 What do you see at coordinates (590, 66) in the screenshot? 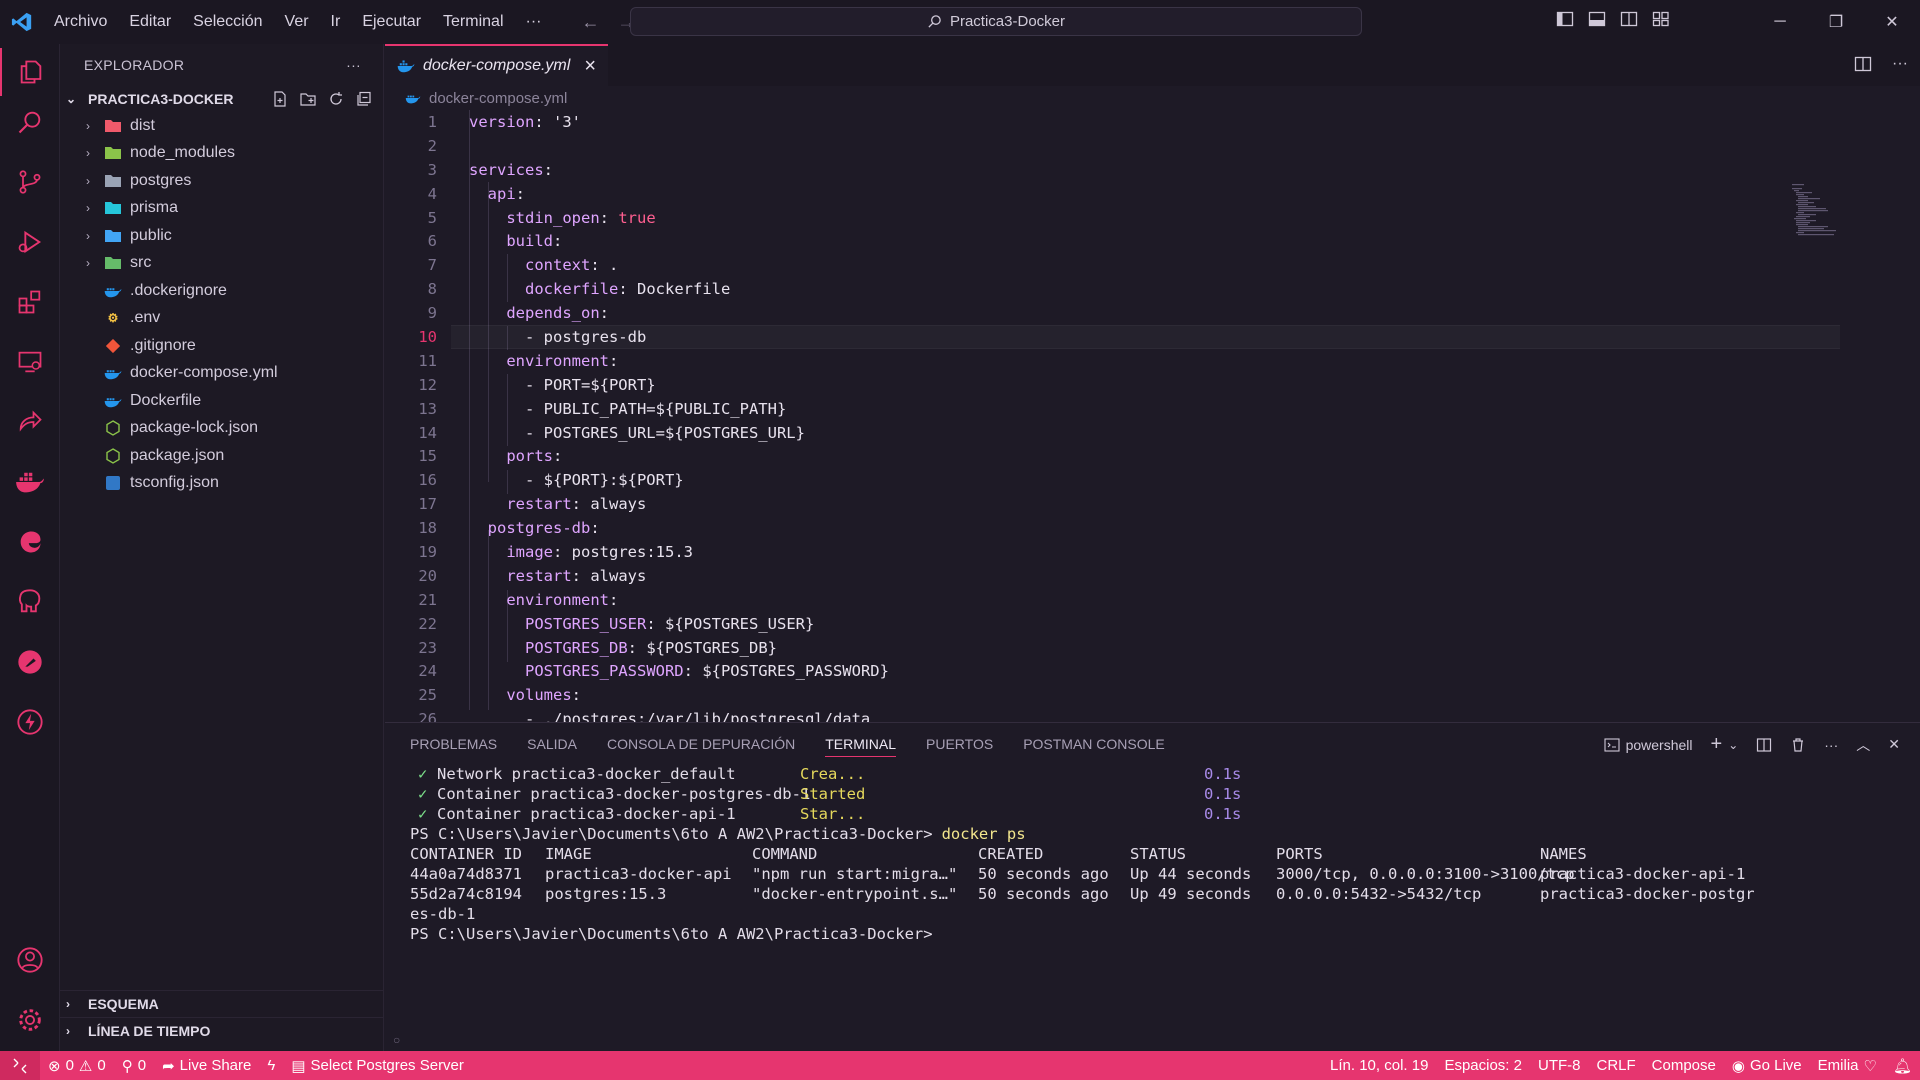
I see `close-tab-icon: ×` at bounding box center [590, 66].